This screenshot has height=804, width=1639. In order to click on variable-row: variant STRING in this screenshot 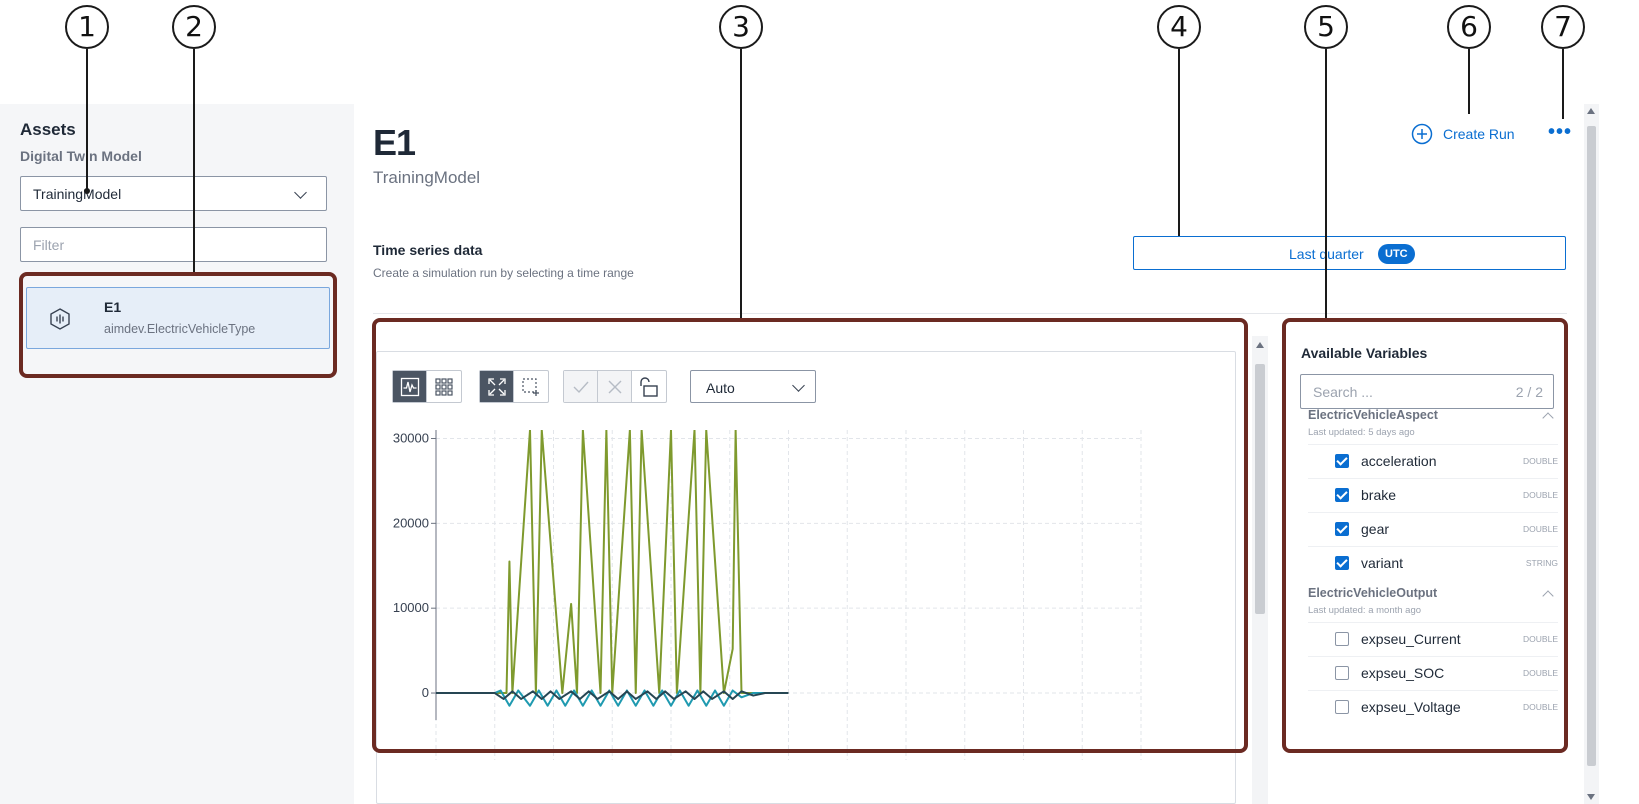, I will do `click(1433, 563)`.